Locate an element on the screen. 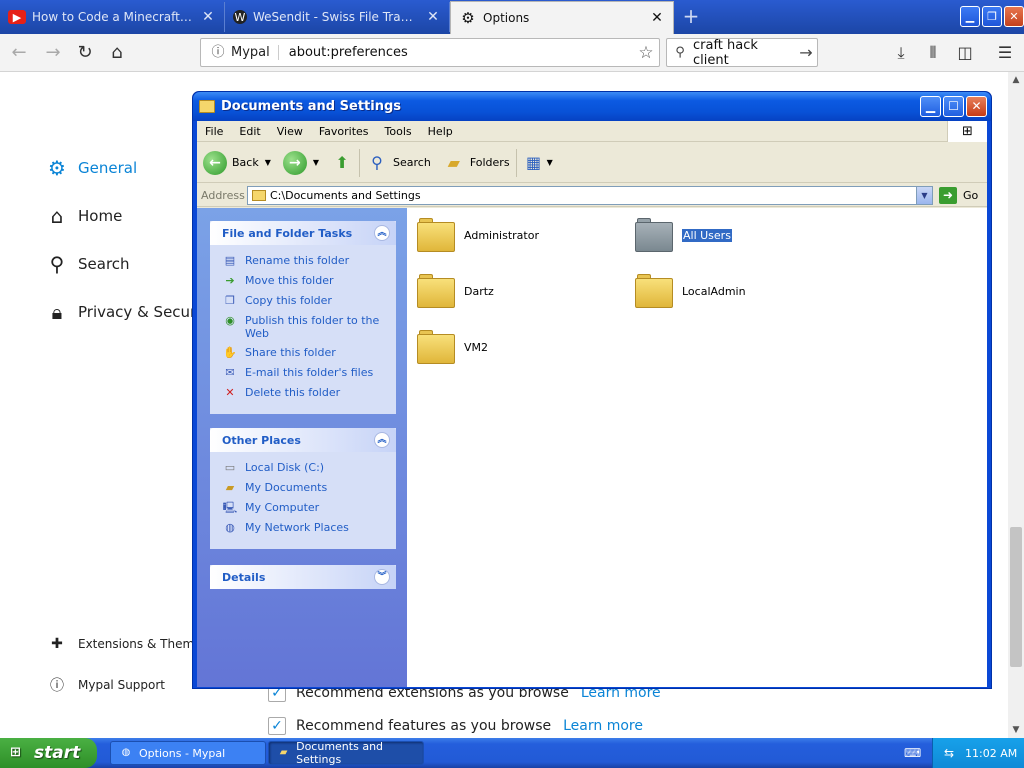  url-text: about:preferences is located at coordinates (456, 52).